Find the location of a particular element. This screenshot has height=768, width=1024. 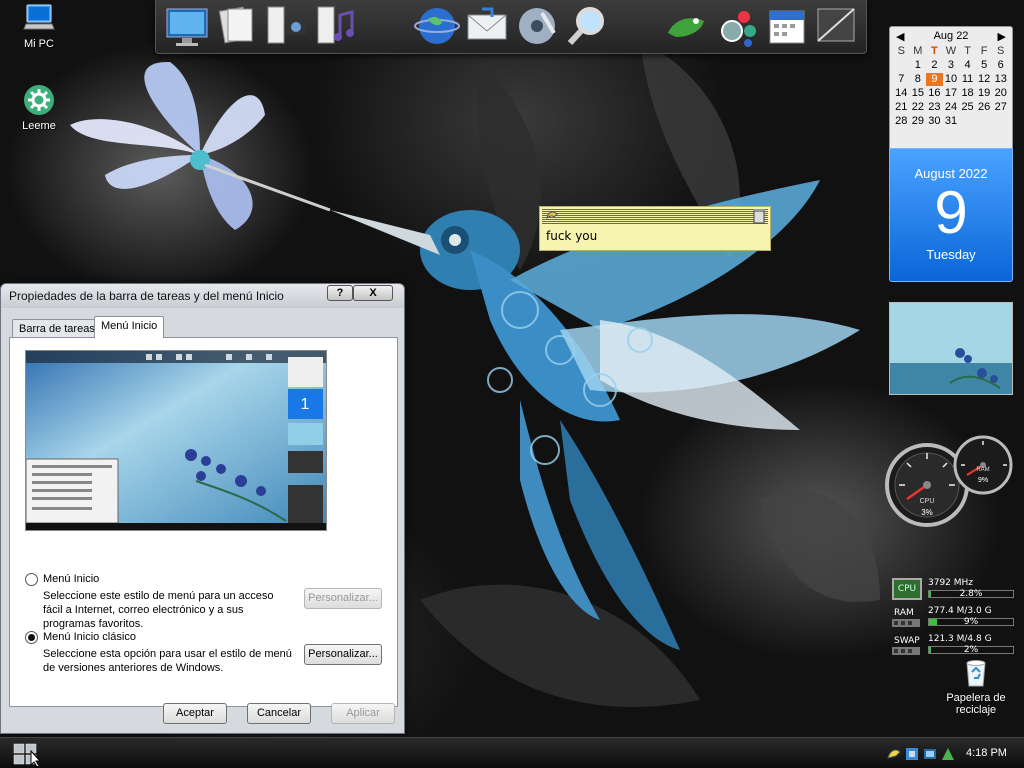

sysmon-ram-row: RAM 277.4 M/3.0 G 9% is located at coordinates (954, 618).